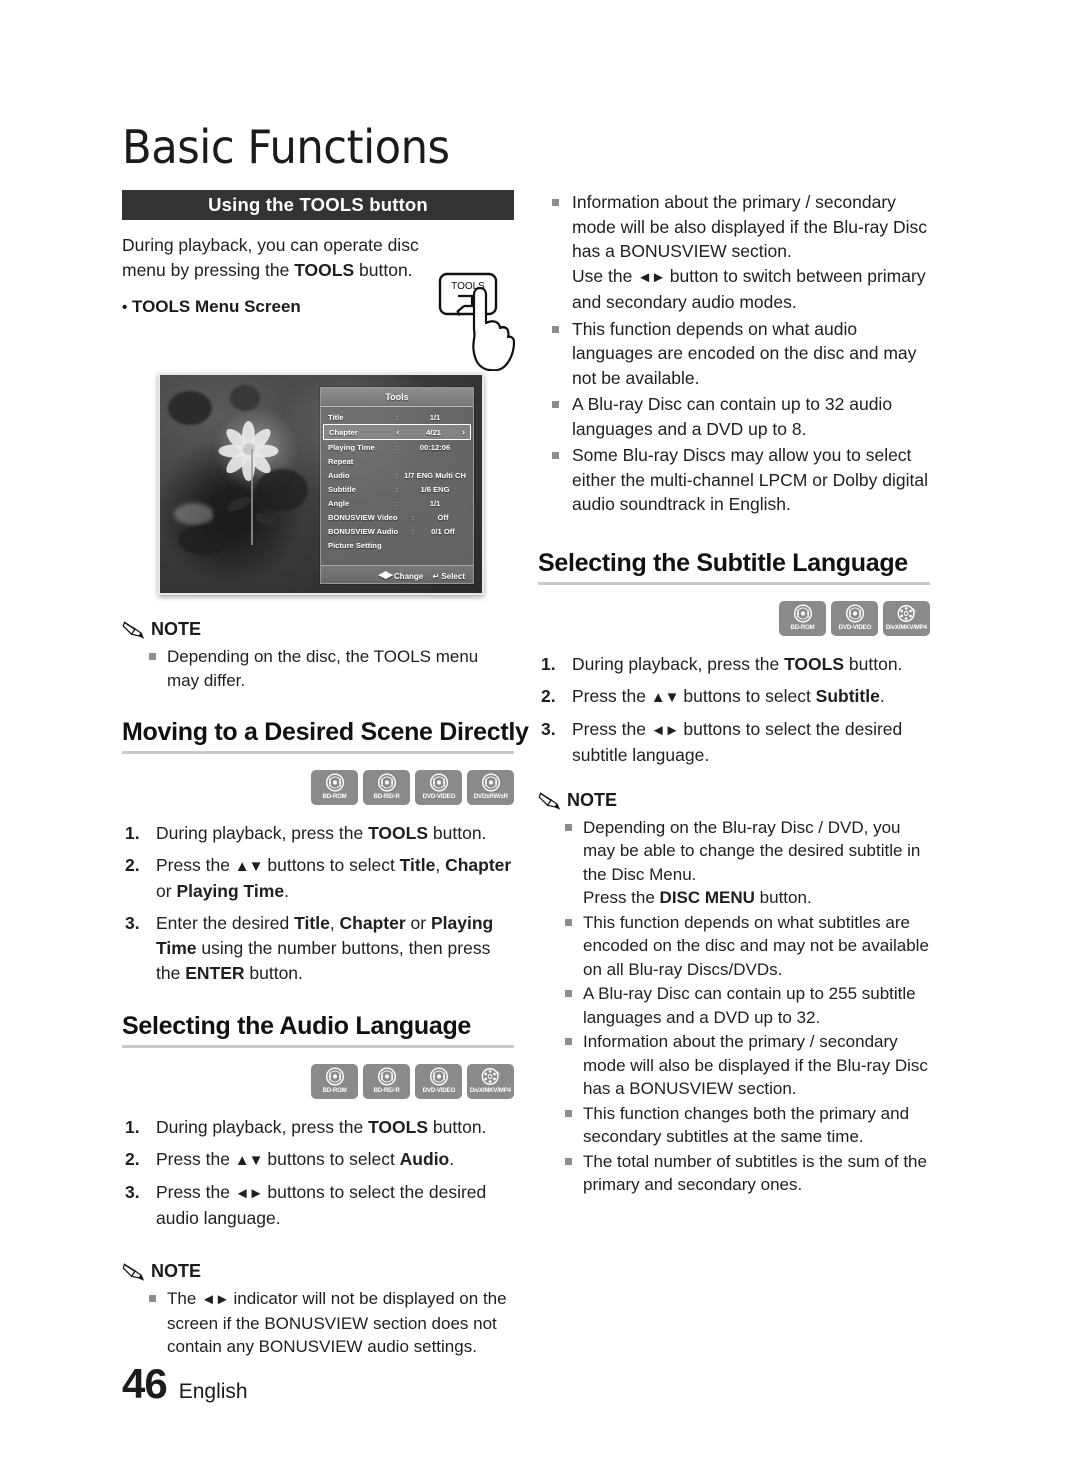  Describe the element at coordinates (355, 545) in the screenshot. I see `osd-row-label: Picture Setting` at that location.